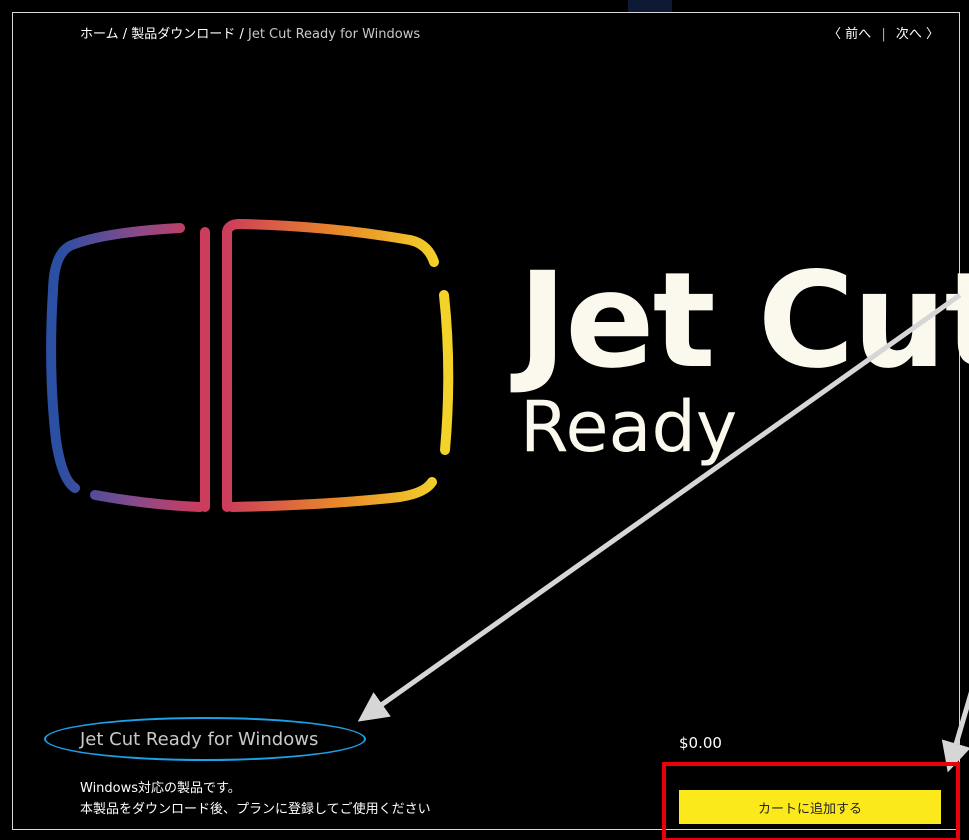 The image size is (969, 840). Describe the element at coordinates (160, 788) in the screenshot. I see `description-line: Windows対応の製品です。` at that location.